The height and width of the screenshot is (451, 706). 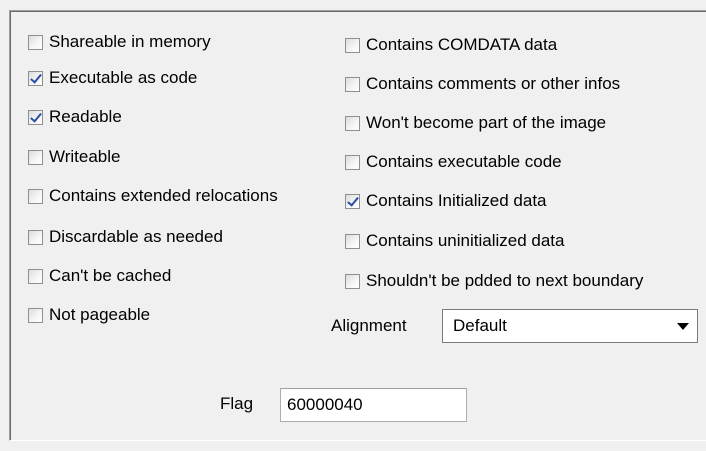 What do you see at coordinates (464, 161) in the screenshot?
I see `checkbox-label: Contains executable code` at bounding box center [464, 161].